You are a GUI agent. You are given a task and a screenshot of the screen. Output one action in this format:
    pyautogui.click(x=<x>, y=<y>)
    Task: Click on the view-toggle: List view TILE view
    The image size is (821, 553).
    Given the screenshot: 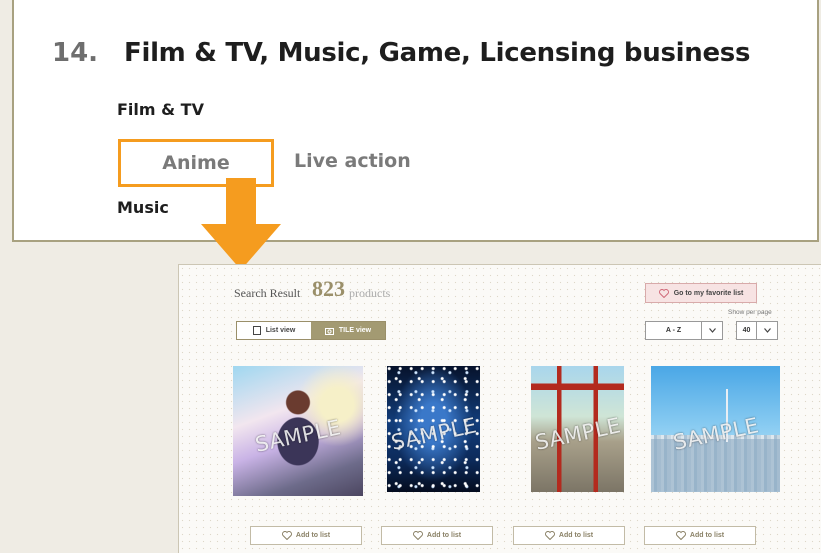 What is the action you would take?
    pyautogui.click(x=311, y=330)
    